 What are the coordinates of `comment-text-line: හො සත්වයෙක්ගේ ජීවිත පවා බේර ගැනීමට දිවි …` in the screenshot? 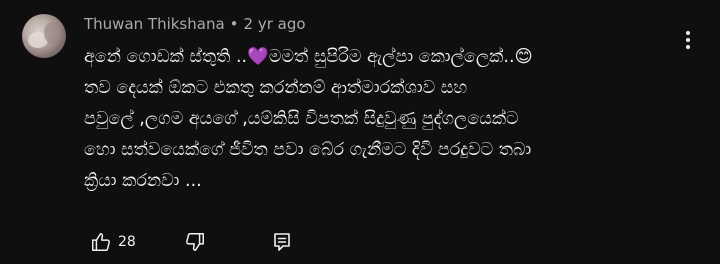 It's located at (308, 150).